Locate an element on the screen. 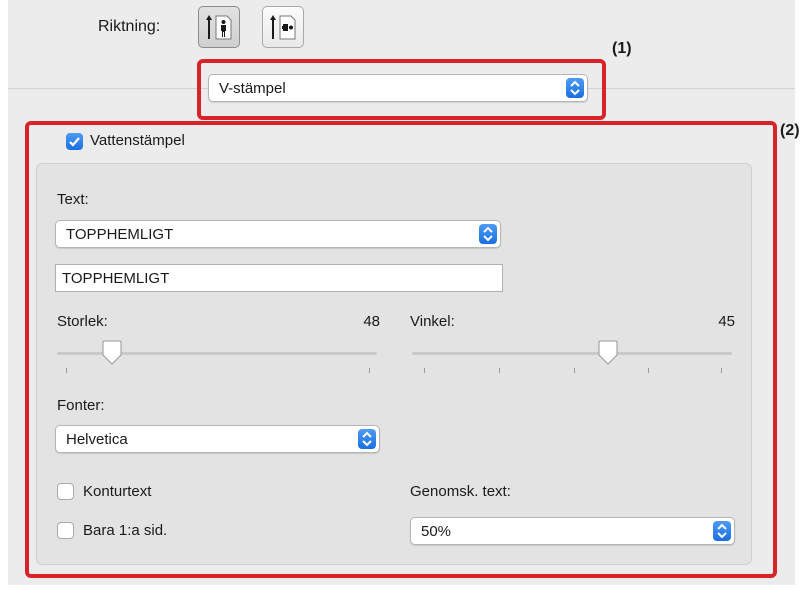  watermark-text-field-value: TOPPHEMLIGT is located at coordinates (116, 278).